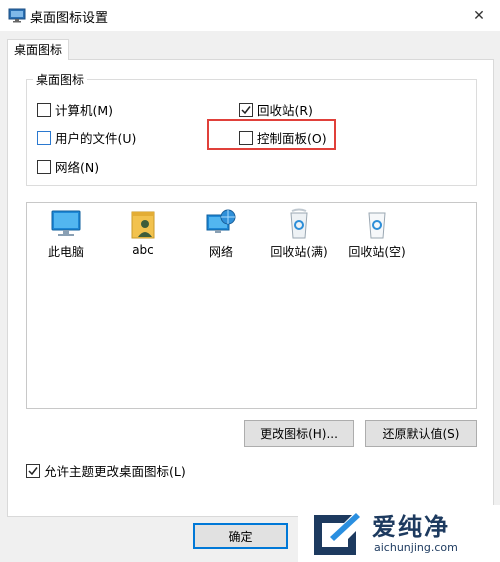 The image size is (500, 562). What do you see at coordinates (38, 49) in the screenshot?
I see `tab-desktop-icons: 桌面图标` at bounding box center [38, 49].